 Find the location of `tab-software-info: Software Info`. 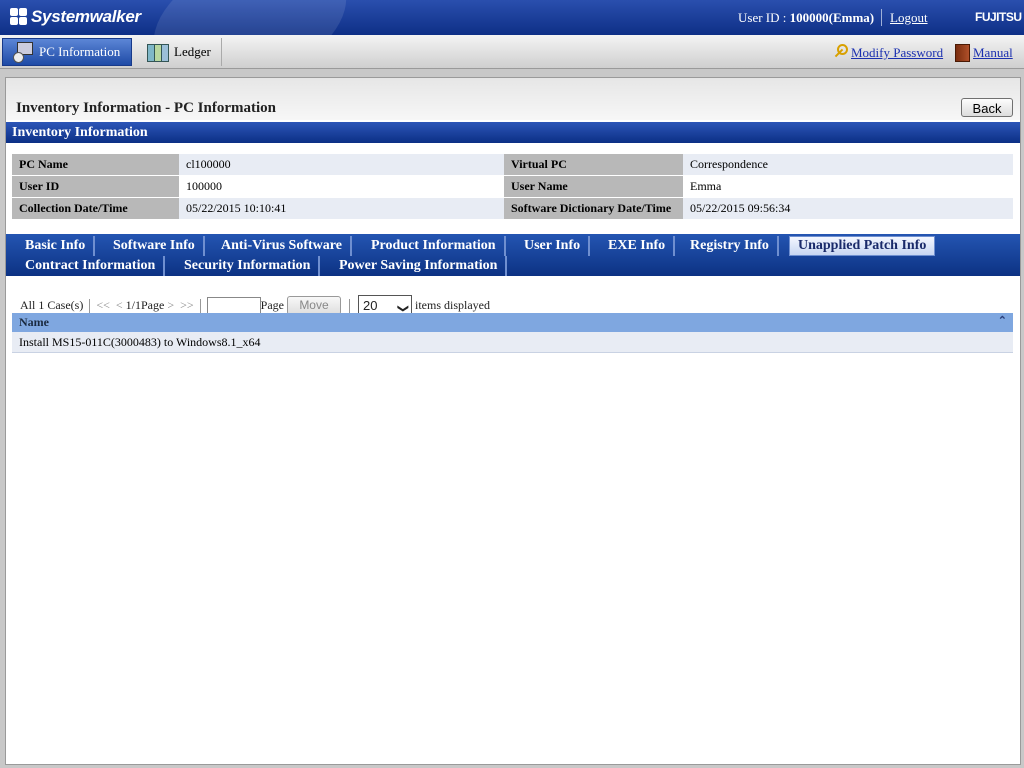

tab-software-info: Software Info is located at coordinates (155, 246).